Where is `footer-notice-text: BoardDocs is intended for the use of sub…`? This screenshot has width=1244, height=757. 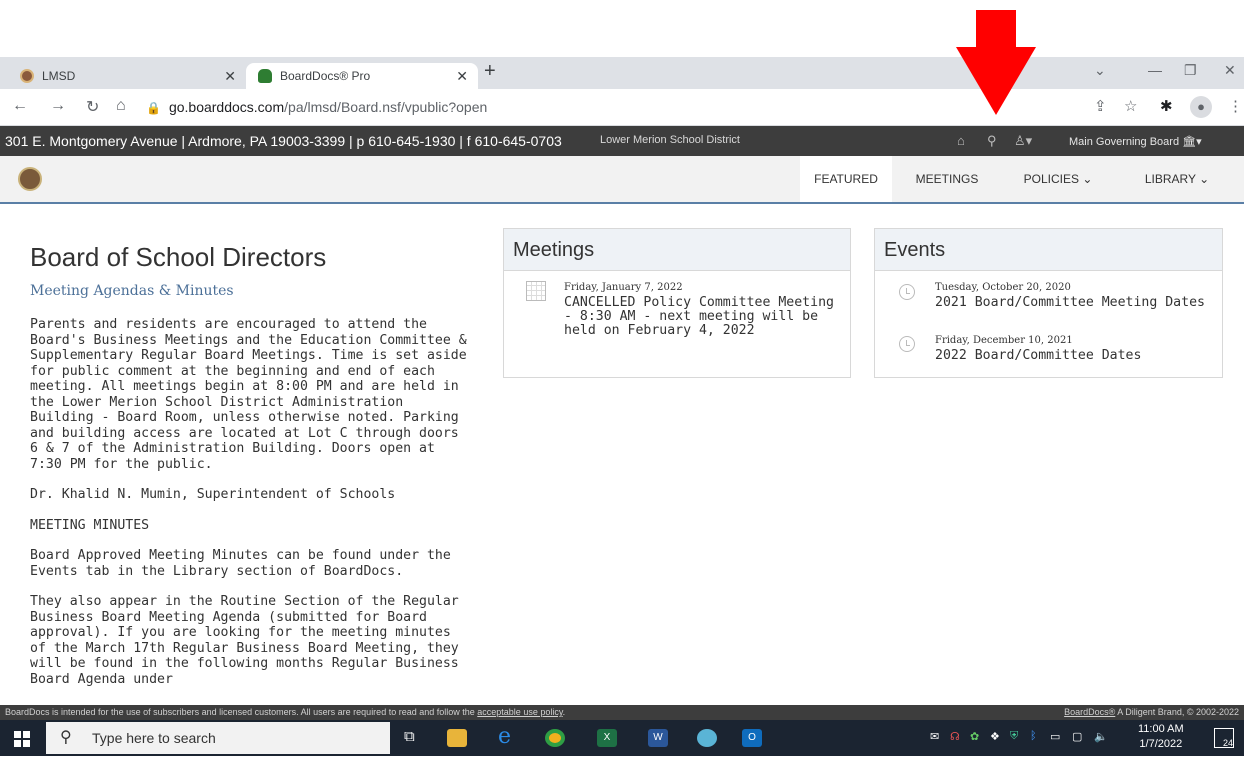
footer-notice-text: BoardDocs is intended for the use of sub… is located at coordinates (240, 712).